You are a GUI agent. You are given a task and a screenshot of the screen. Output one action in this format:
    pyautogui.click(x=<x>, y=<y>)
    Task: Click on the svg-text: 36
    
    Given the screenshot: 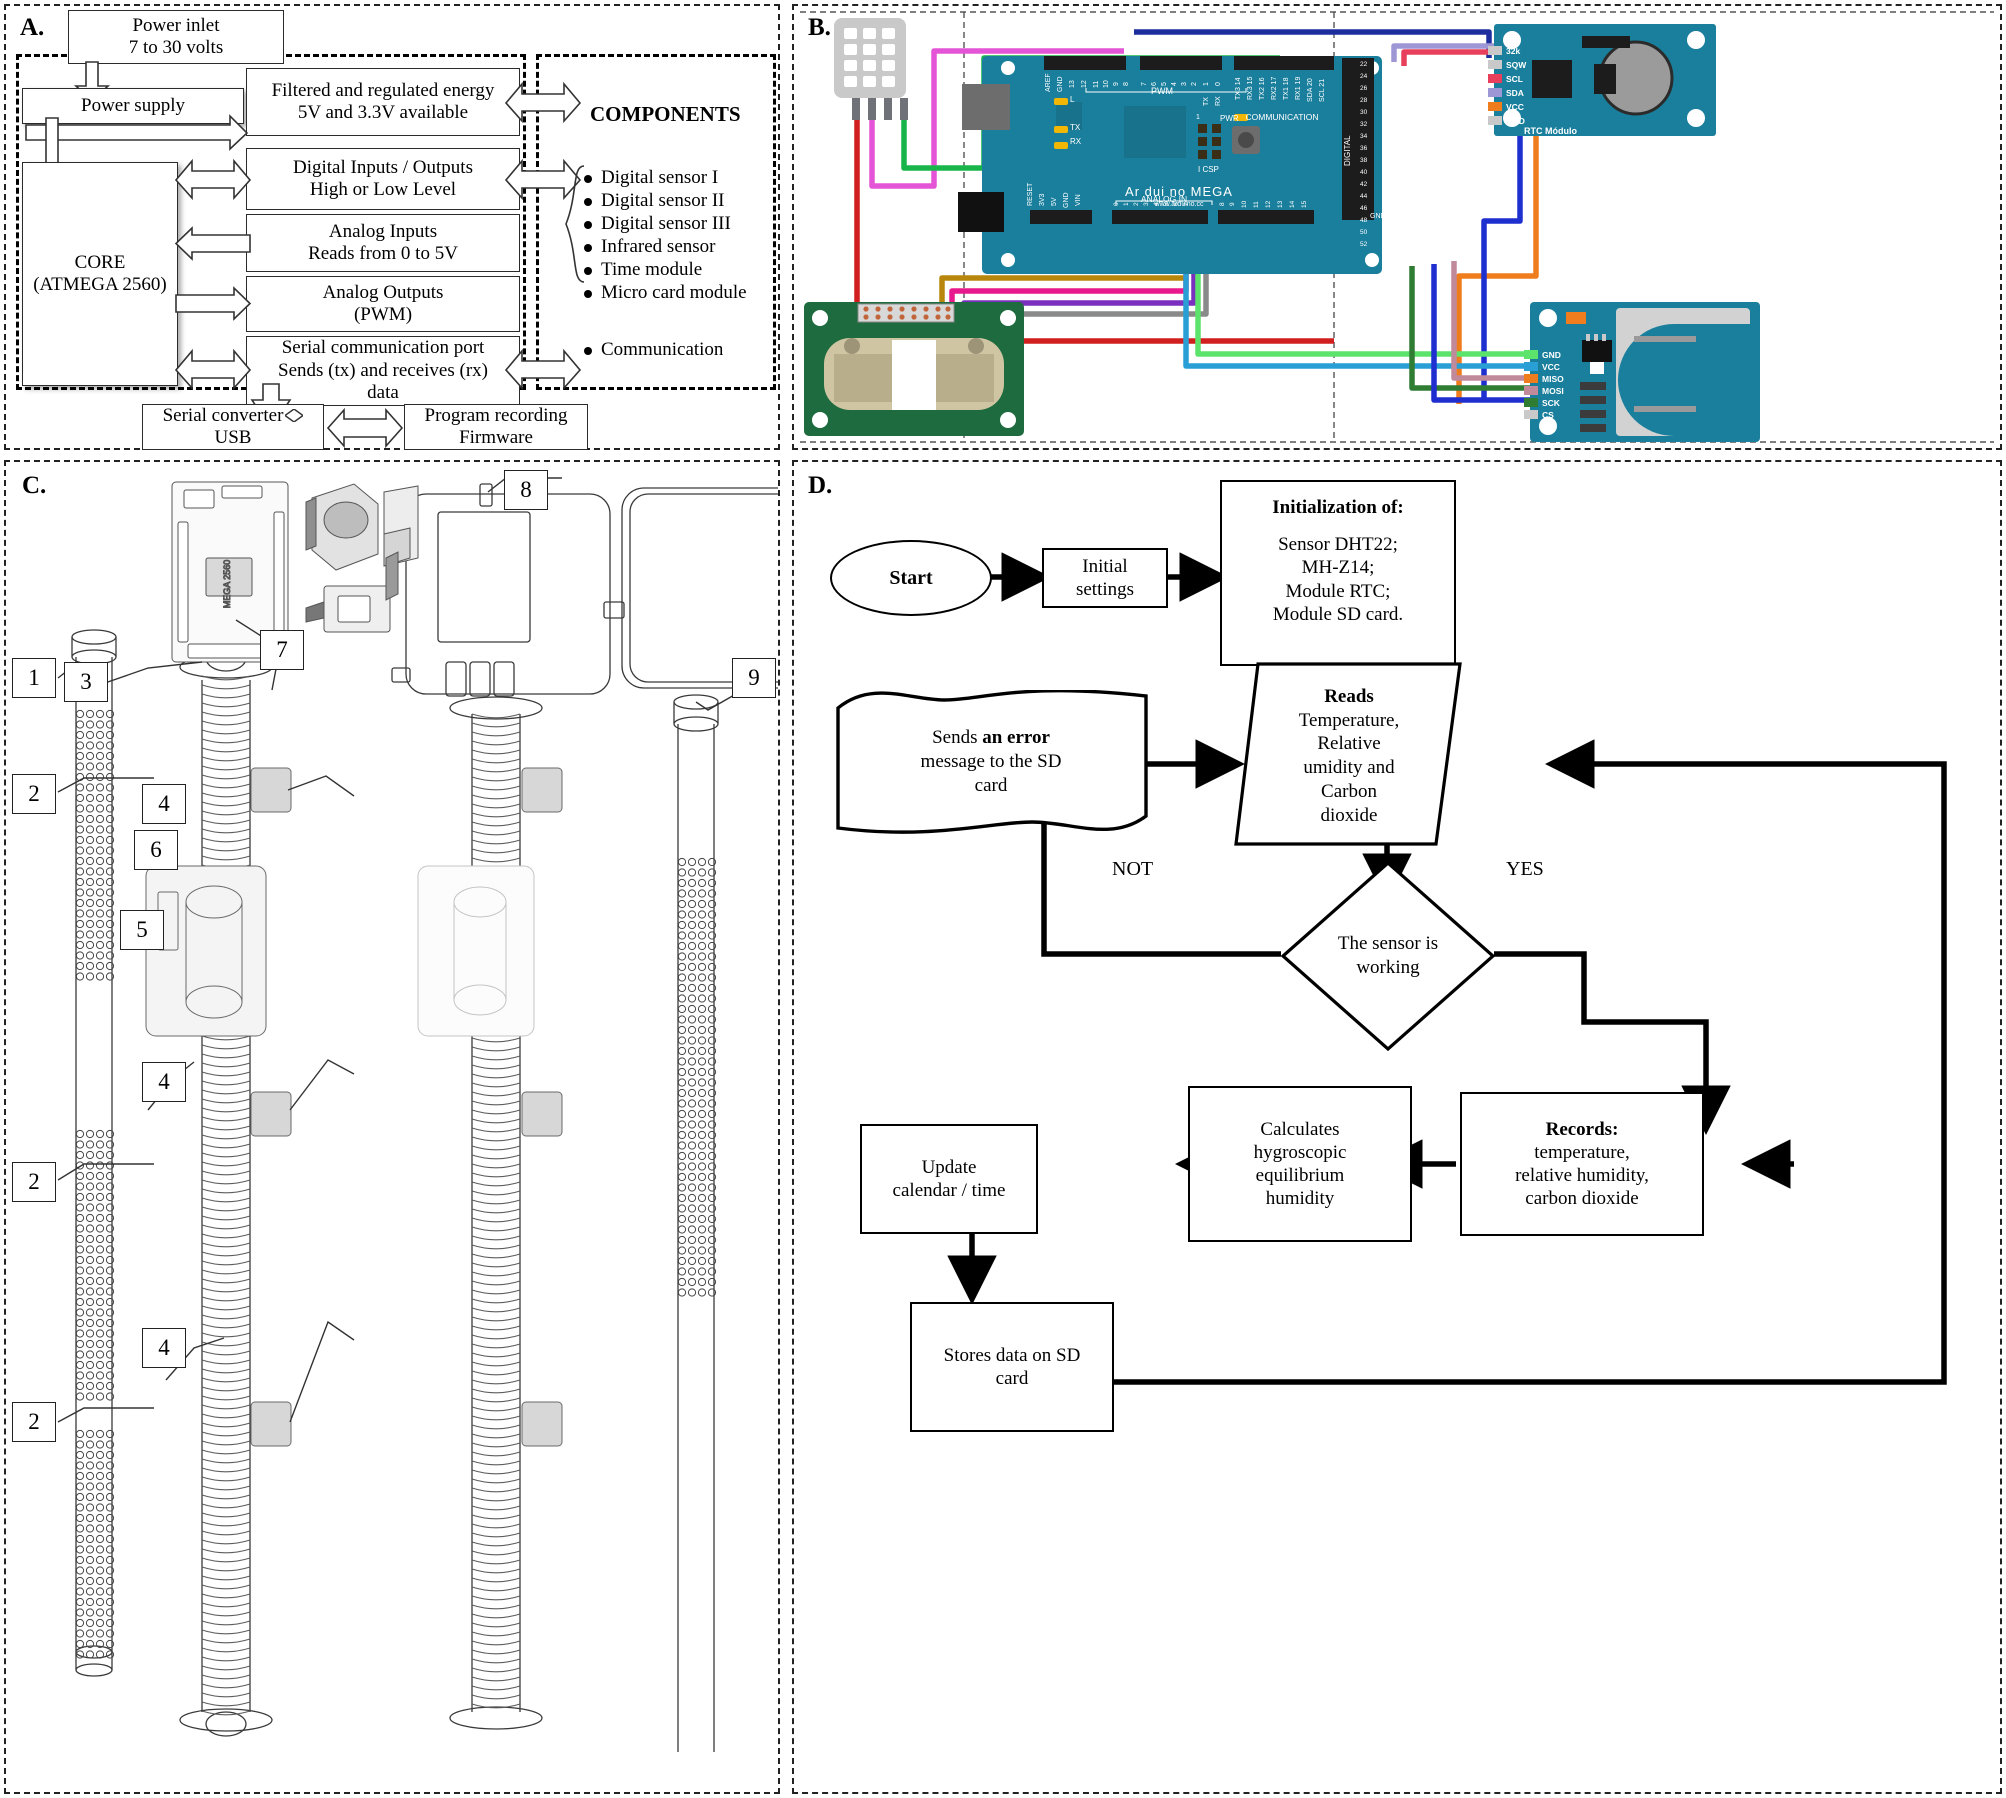 What is the action you would take?
    pyautogui.click(x=1364, y=148)
    